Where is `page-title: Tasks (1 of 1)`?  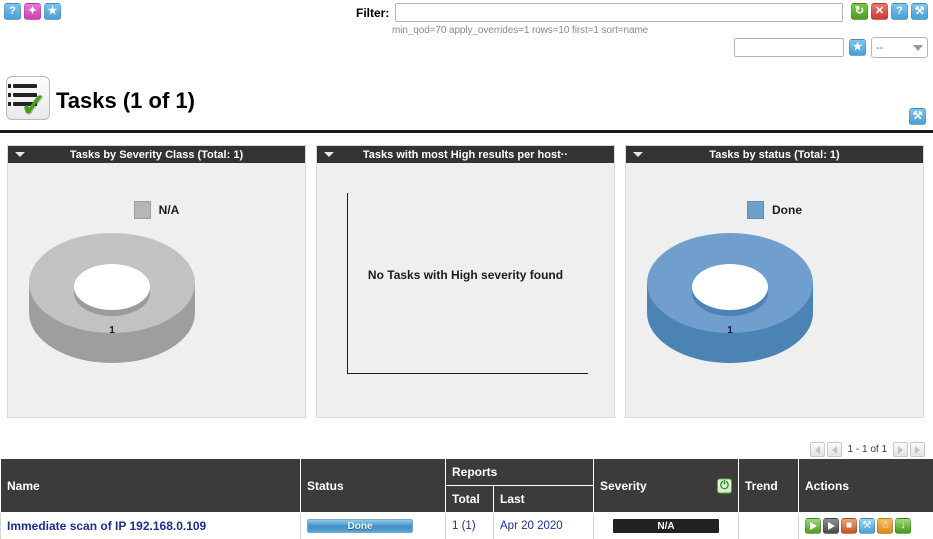 page-title: Tasks (1 of 1) is located at coordinates (125, 101).